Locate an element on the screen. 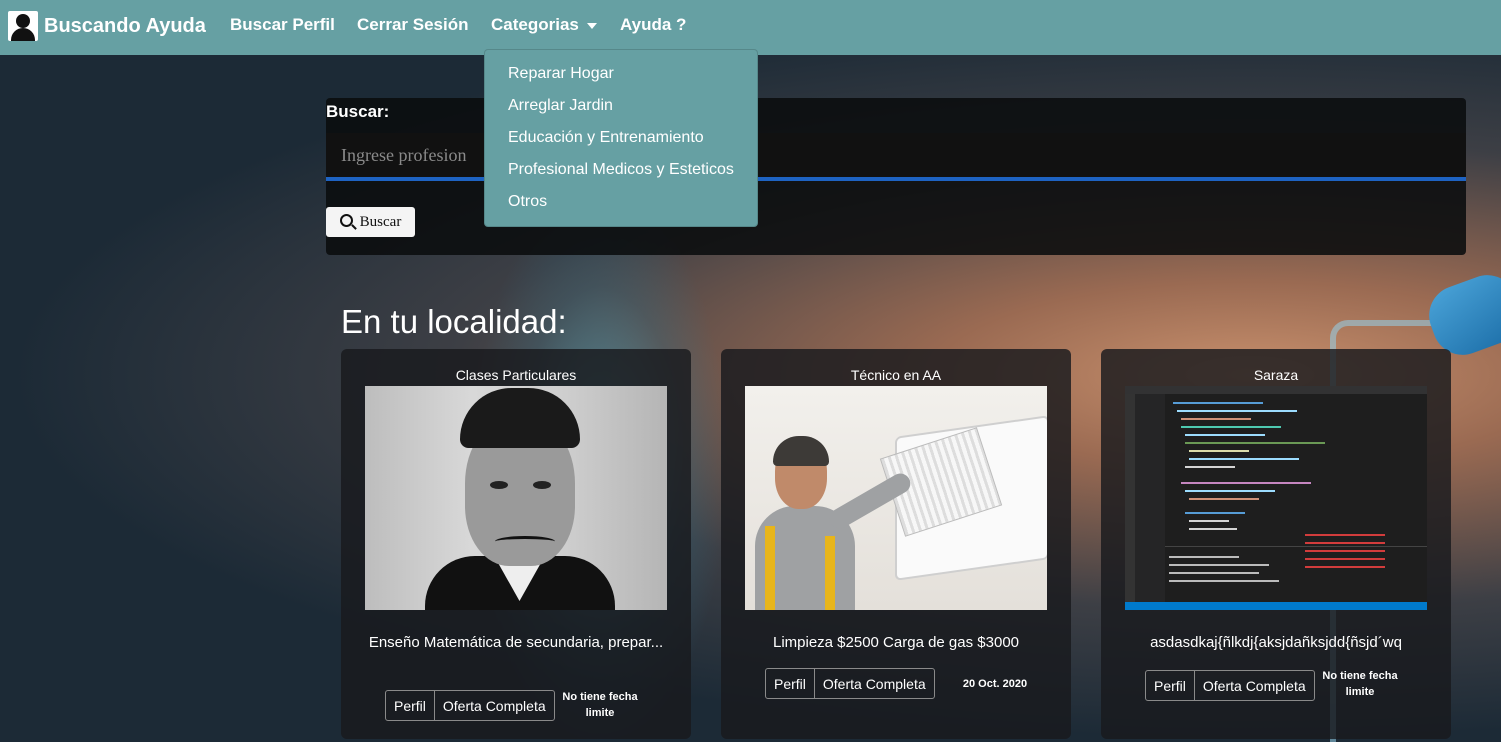  brand-text: Buscando Ayuda is located at coordinates (125, 25).